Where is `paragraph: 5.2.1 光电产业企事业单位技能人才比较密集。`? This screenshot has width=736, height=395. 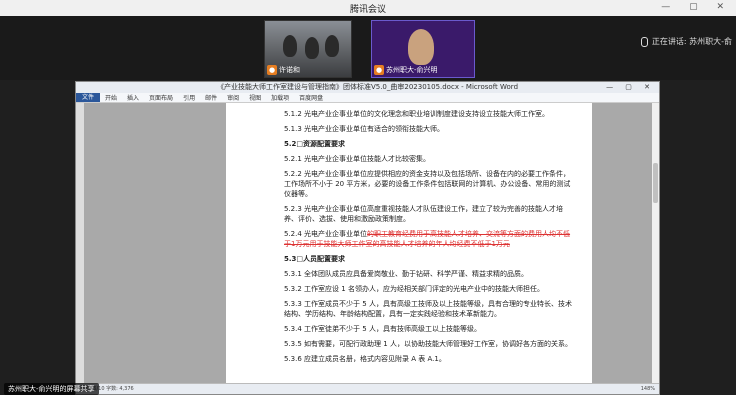 paragraph: 5.2.1 光电产业企事业单位技能人才比较密集。 is located at coordinates (429, 159).